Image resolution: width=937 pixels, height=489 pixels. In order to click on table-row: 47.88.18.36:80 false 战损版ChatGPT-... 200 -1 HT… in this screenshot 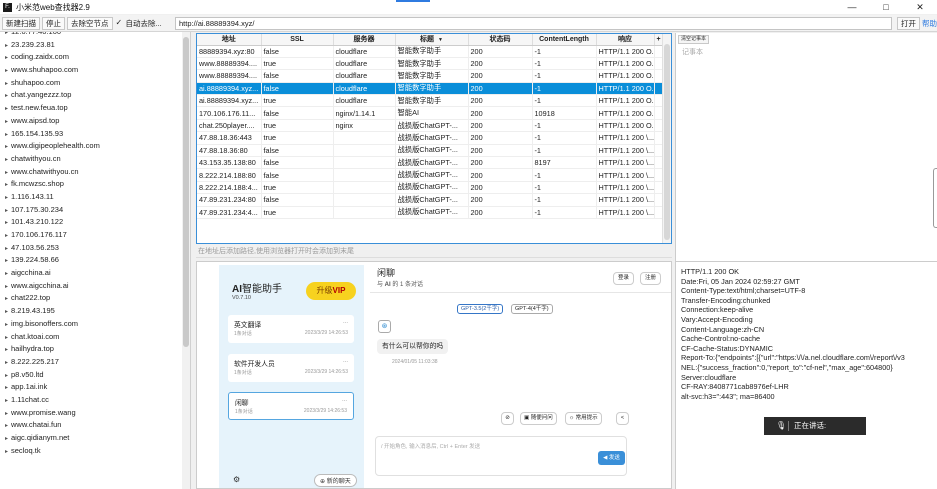, I will do `click(430, 151)`.